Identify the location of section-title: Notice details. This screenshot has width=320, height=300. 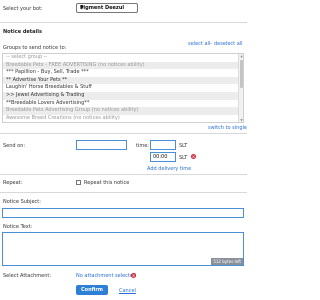
(22, 32).